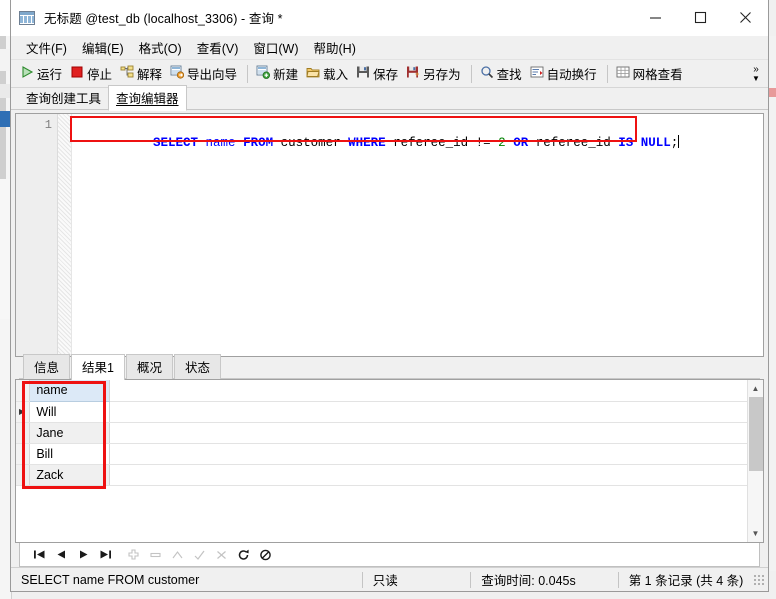  I want to click on line-number: 1, so click(48, 125).